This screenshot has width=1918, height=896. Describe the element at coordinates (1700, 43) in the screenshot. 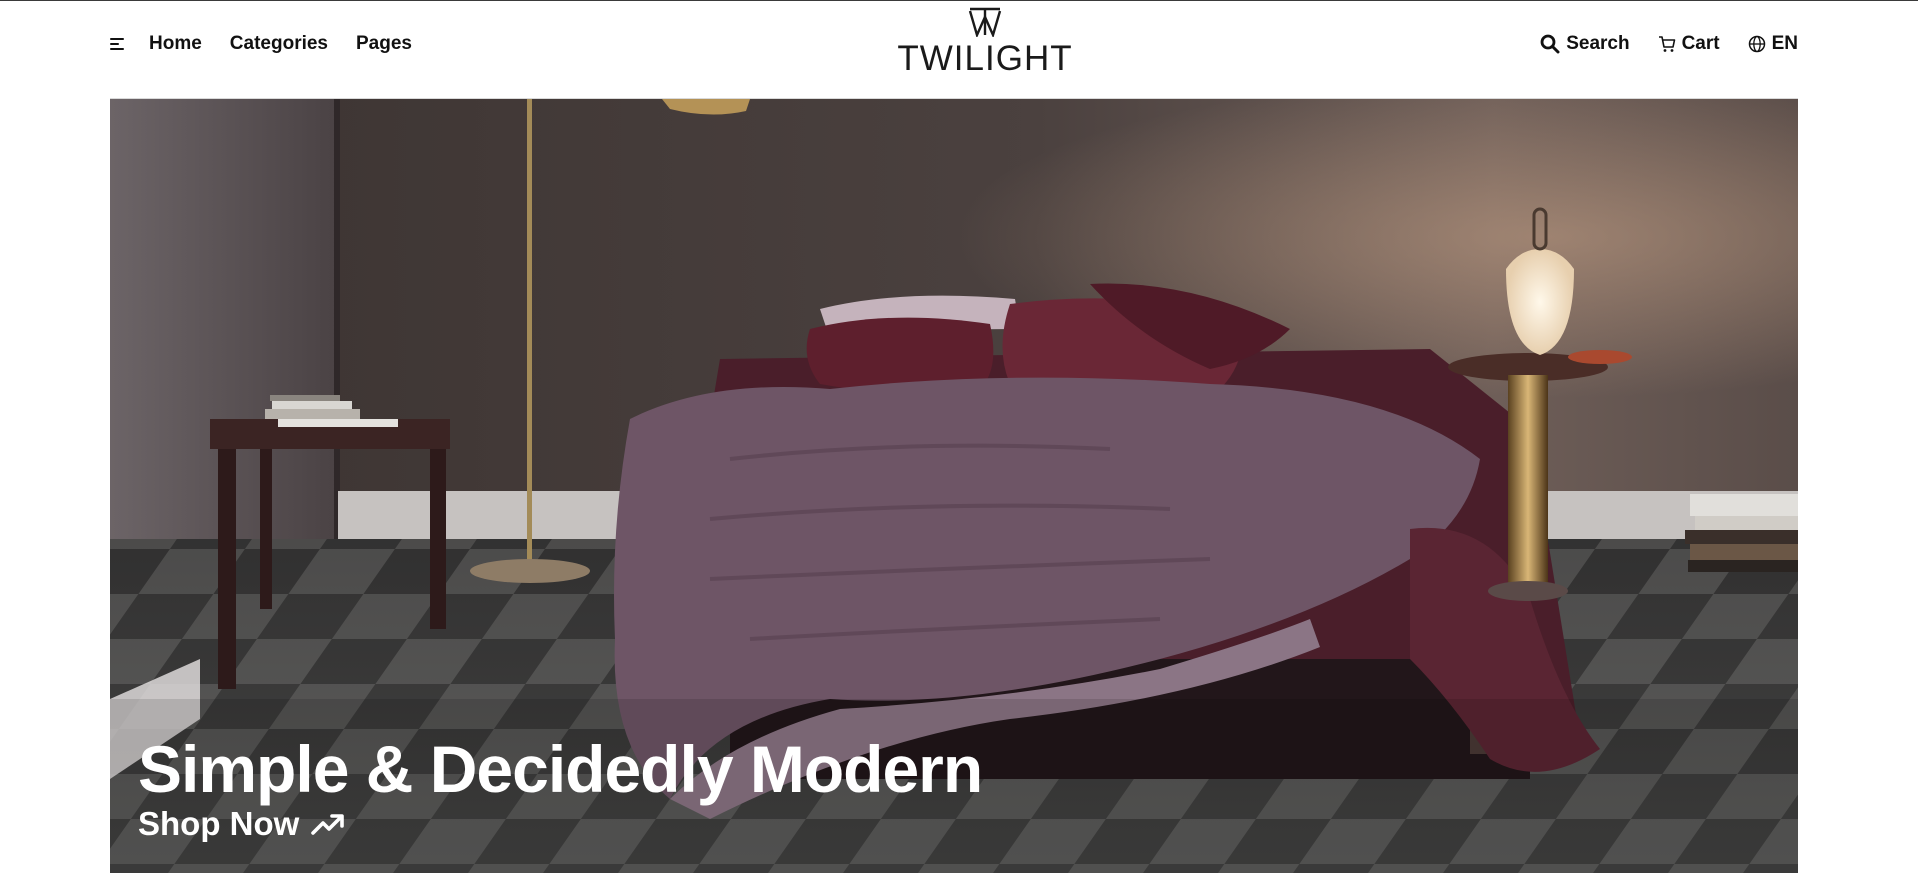

I see `cart-label: Cart` at that location.